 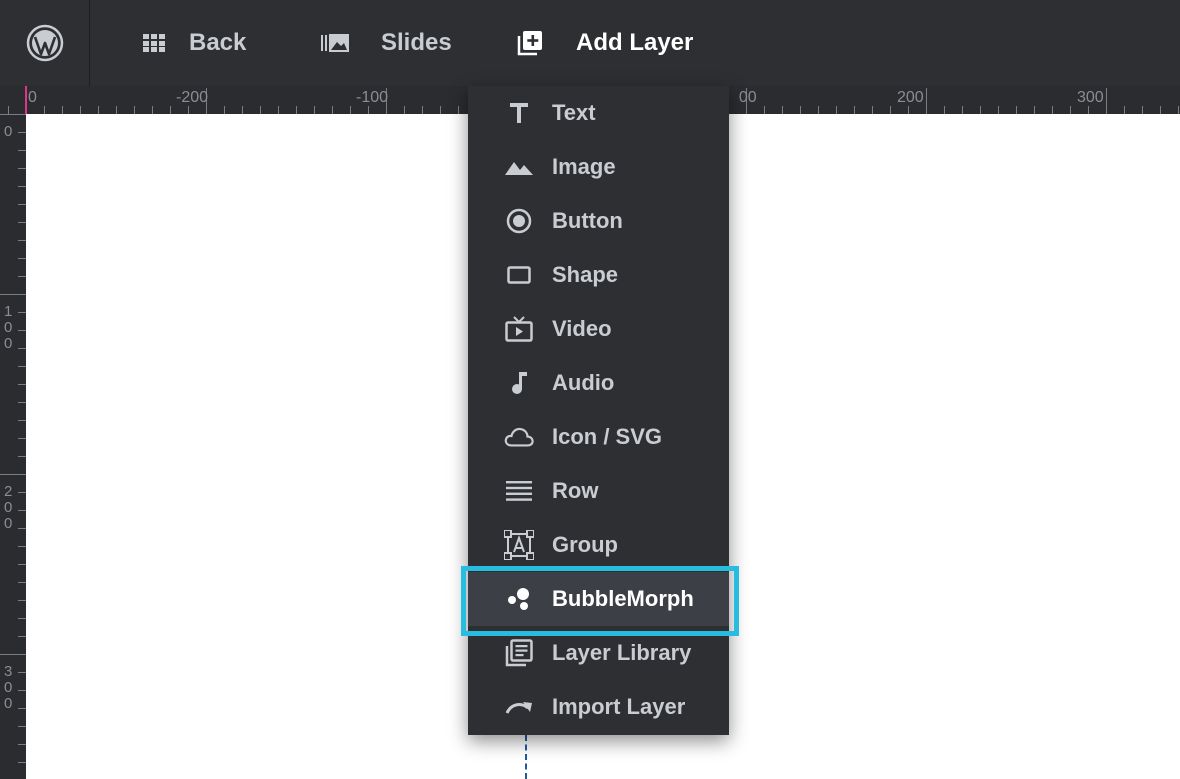 I want to click on menu-item-label: Audio, so click(x=583, y=382).